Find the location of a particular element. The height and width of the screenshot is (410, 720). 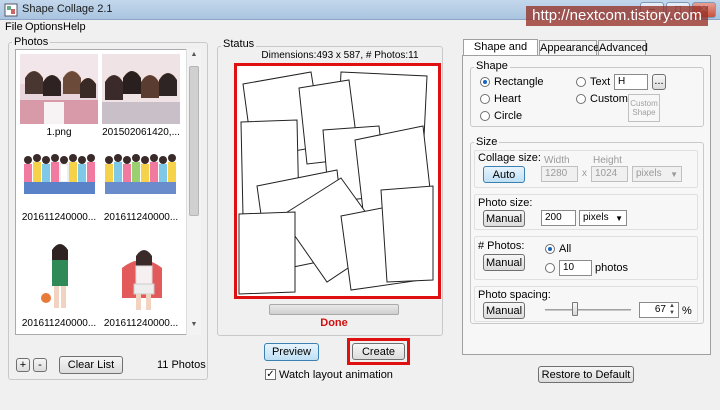

width-label: Width is located at coordinates (557, 160).